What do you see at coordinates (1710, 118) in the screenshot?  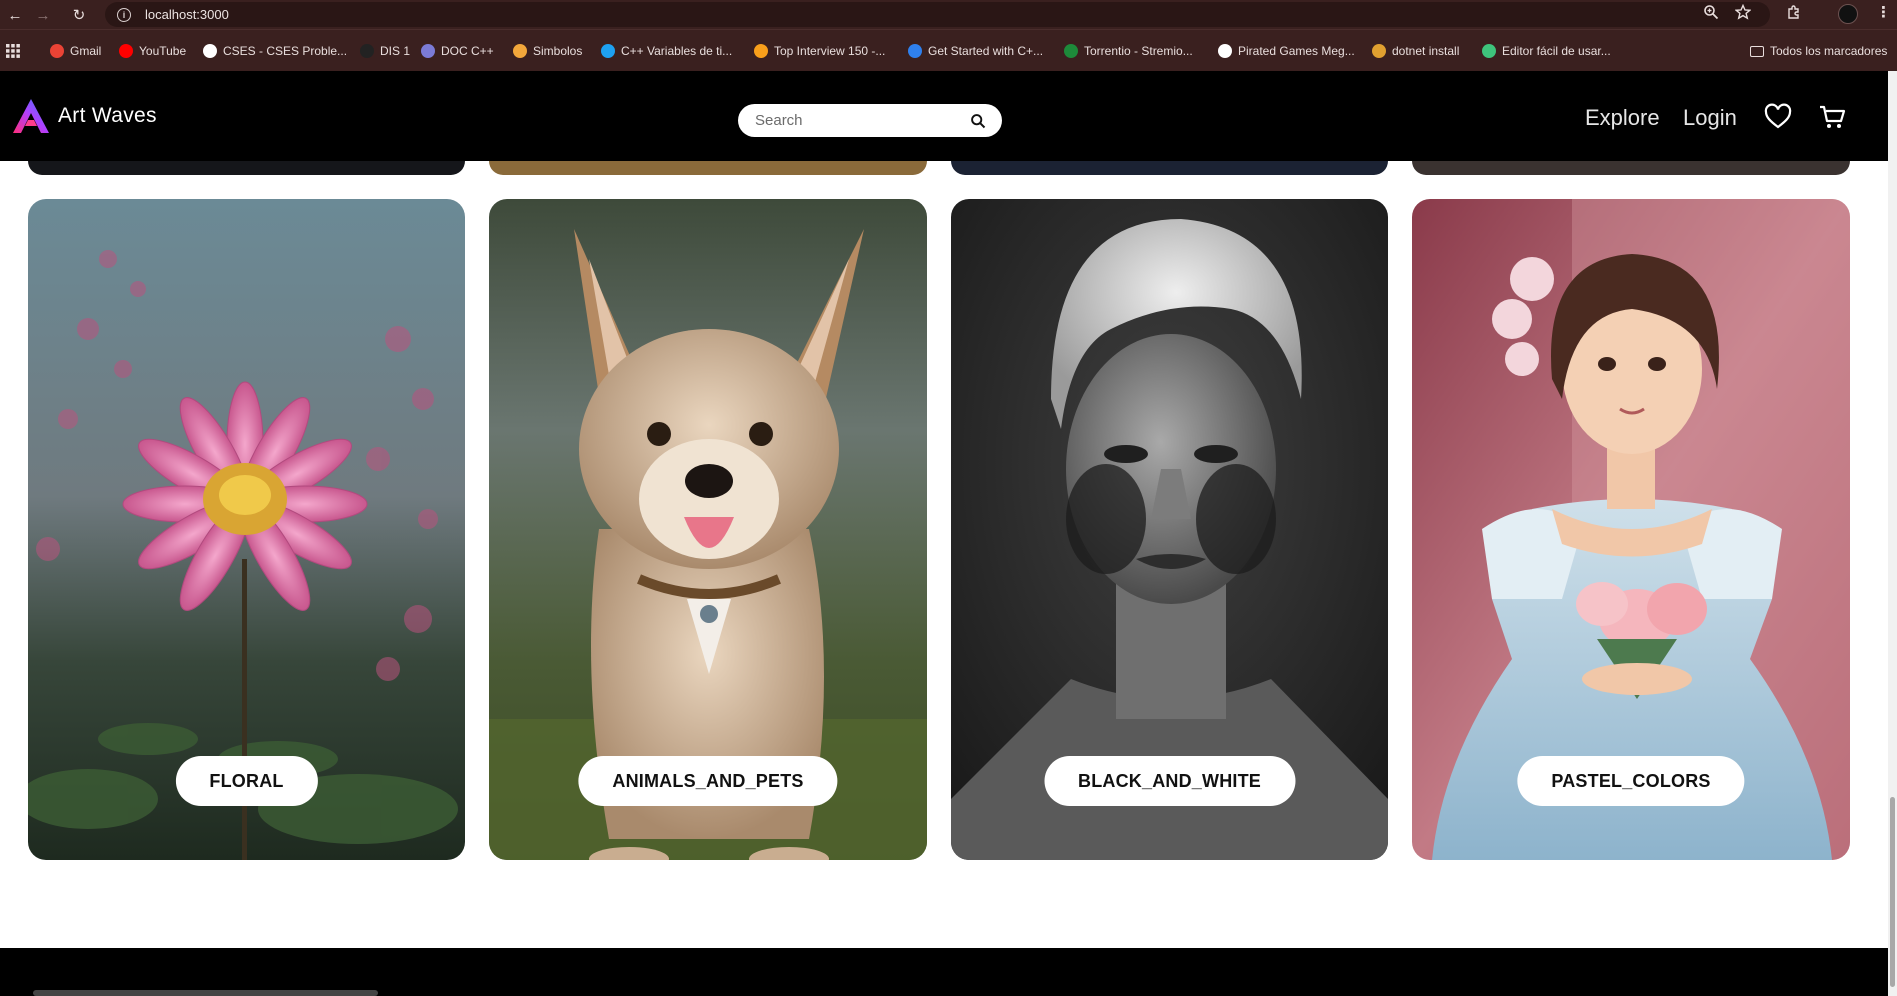 I see `nav-login-link: Login` at bounding box center [1710, 118].